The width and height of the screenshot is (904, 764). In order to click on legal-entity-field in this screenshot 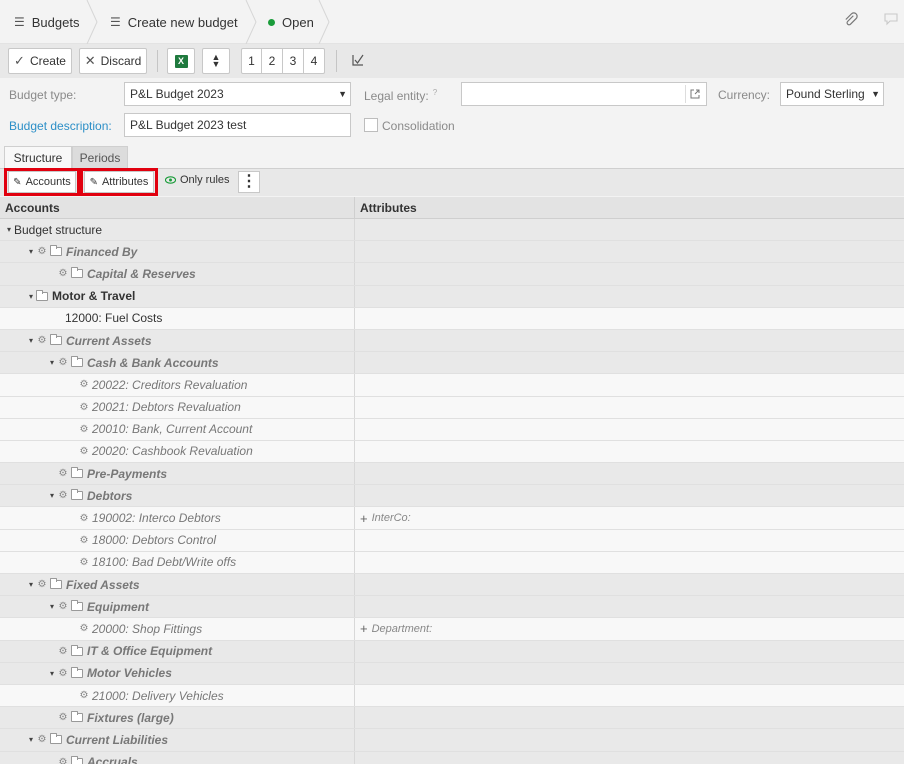, I will do `click(584, 94)`.